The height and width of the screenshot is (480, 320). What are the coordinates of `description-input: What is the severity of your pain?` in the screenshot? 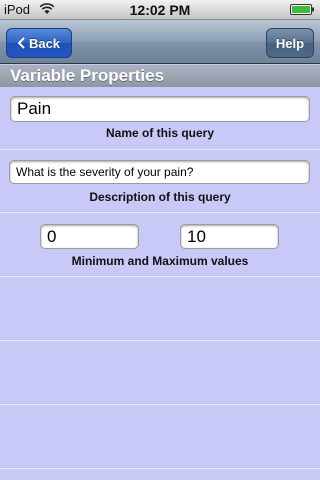 It's located at (159, 172).